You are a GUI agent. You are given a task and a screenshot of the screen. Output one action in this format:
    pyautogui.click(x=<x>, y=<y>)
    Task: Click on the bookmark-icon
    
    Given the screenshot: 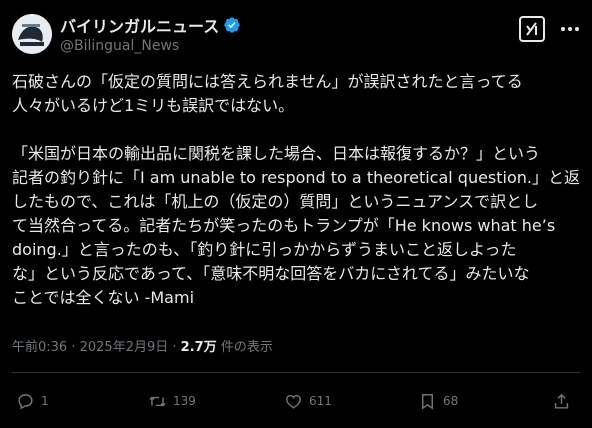 What is the action you would take?
    pyautogui.click(x=427, y=401)
    